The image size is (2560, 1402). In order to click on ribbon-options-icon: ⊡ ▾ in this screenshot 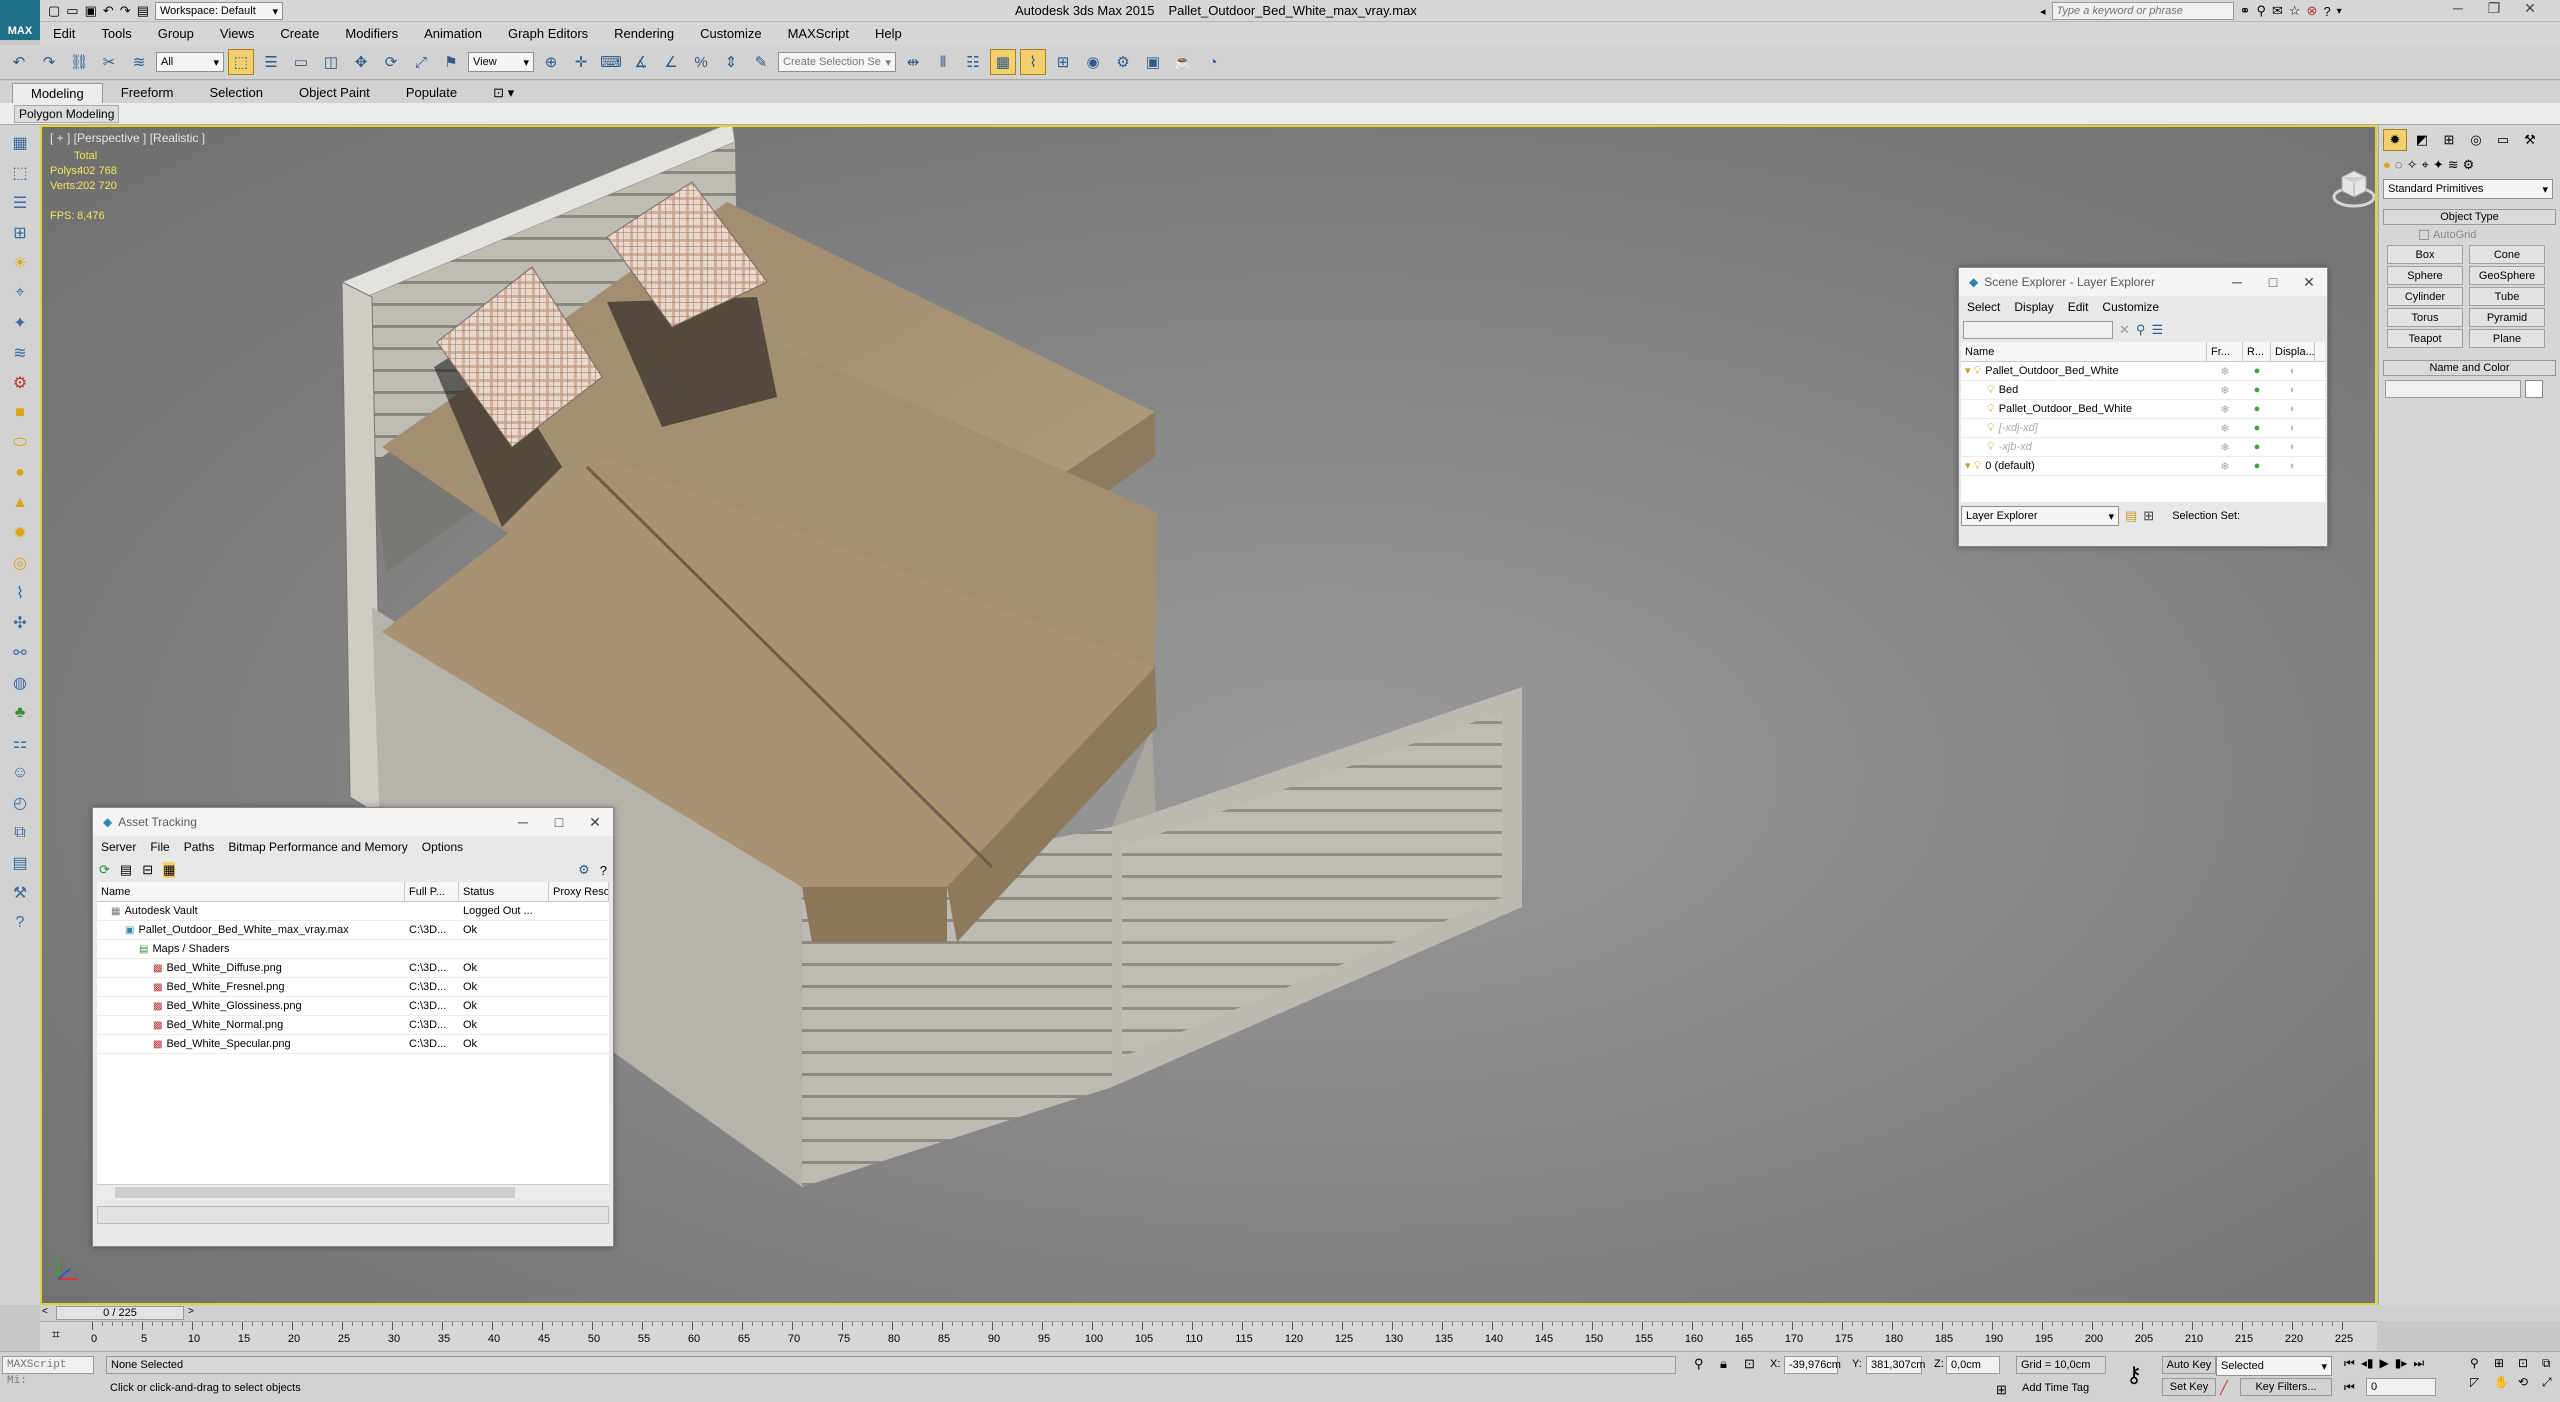, I will do `click(503, 93)`.